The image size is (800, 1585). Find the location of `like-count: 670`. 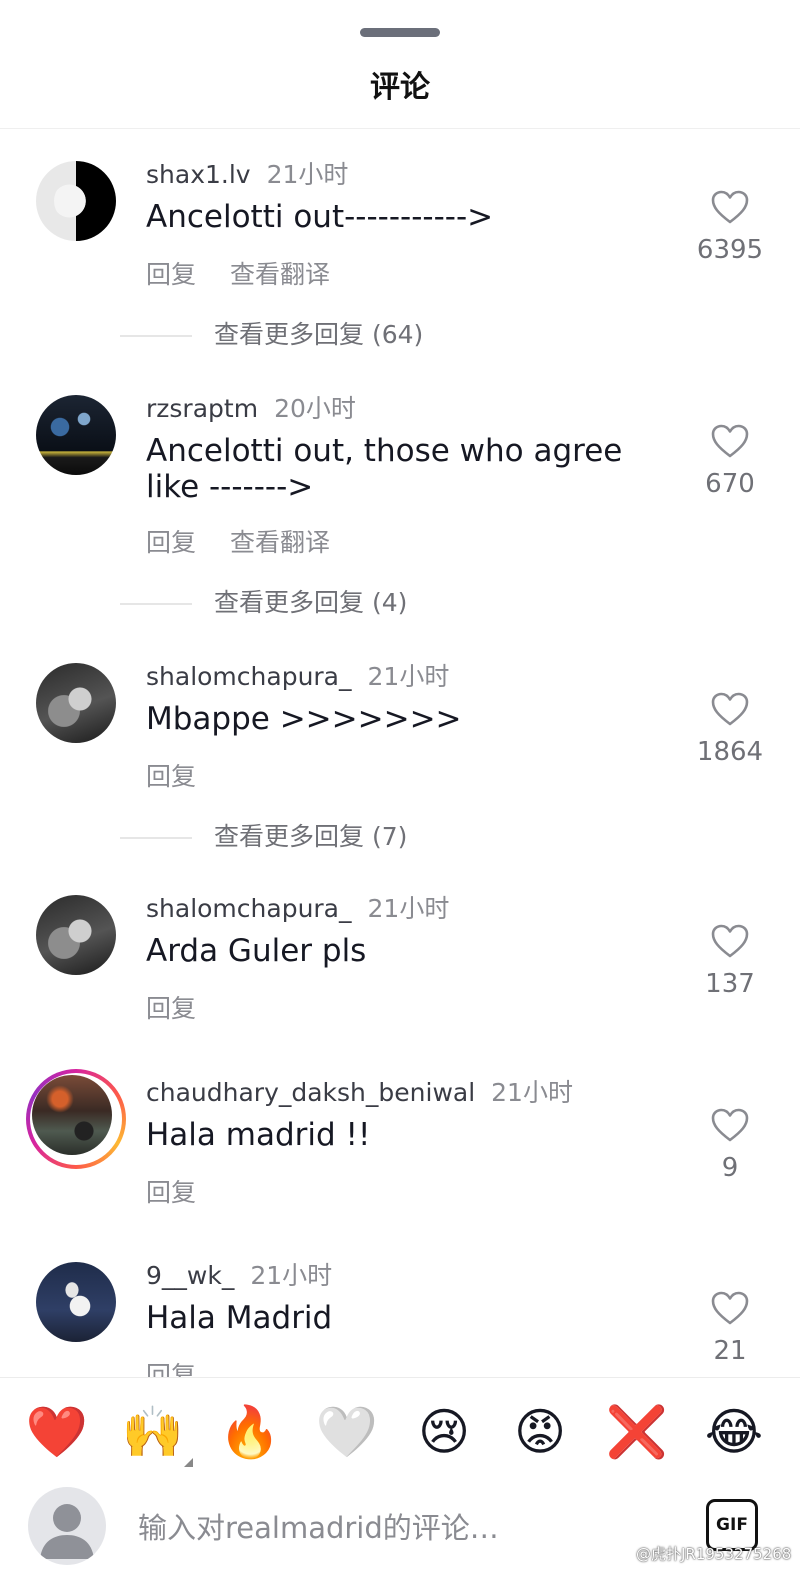

like-count: 670 is located at coordinates (730, 484).